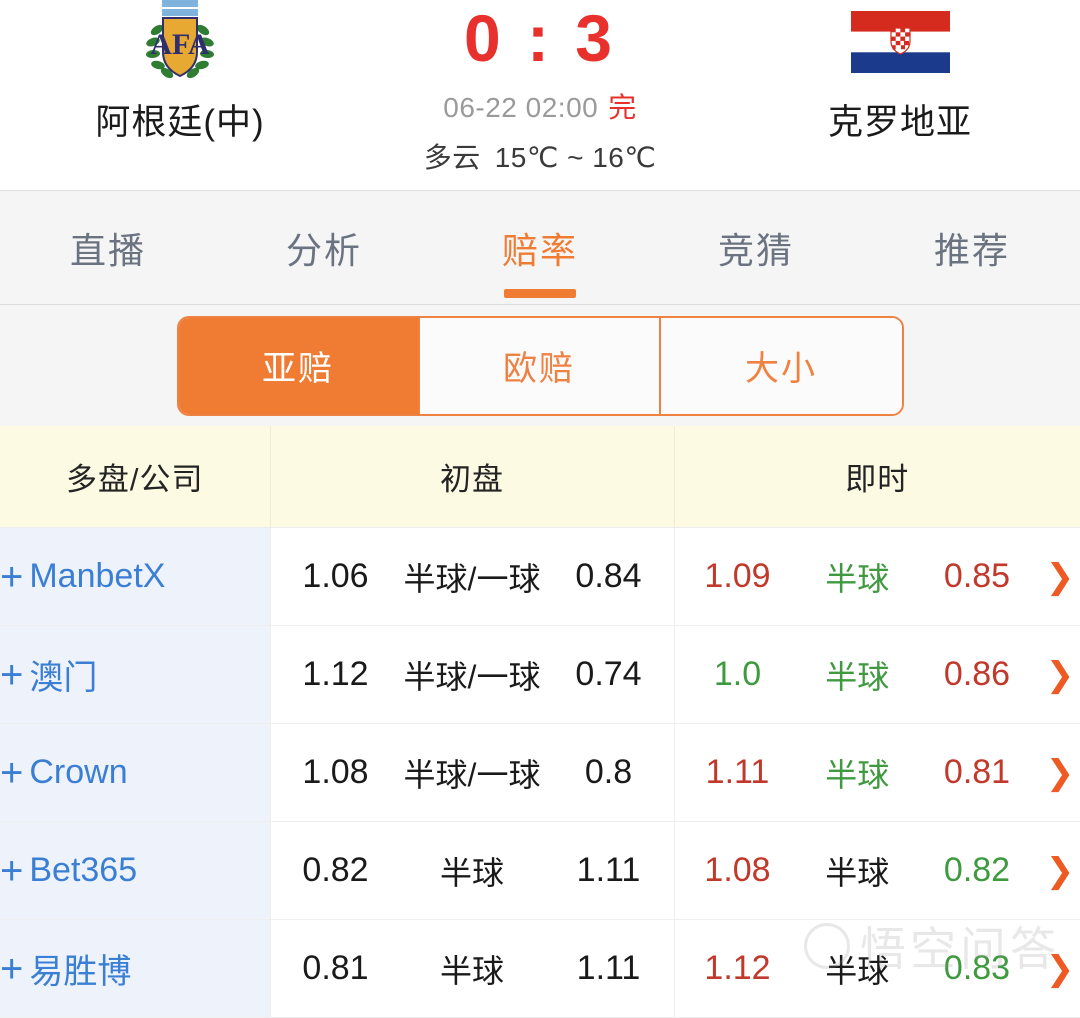 The height and width of the screenshot is (1018, 1080). I want to click on croatia-flag-icon, so click(900, 42).